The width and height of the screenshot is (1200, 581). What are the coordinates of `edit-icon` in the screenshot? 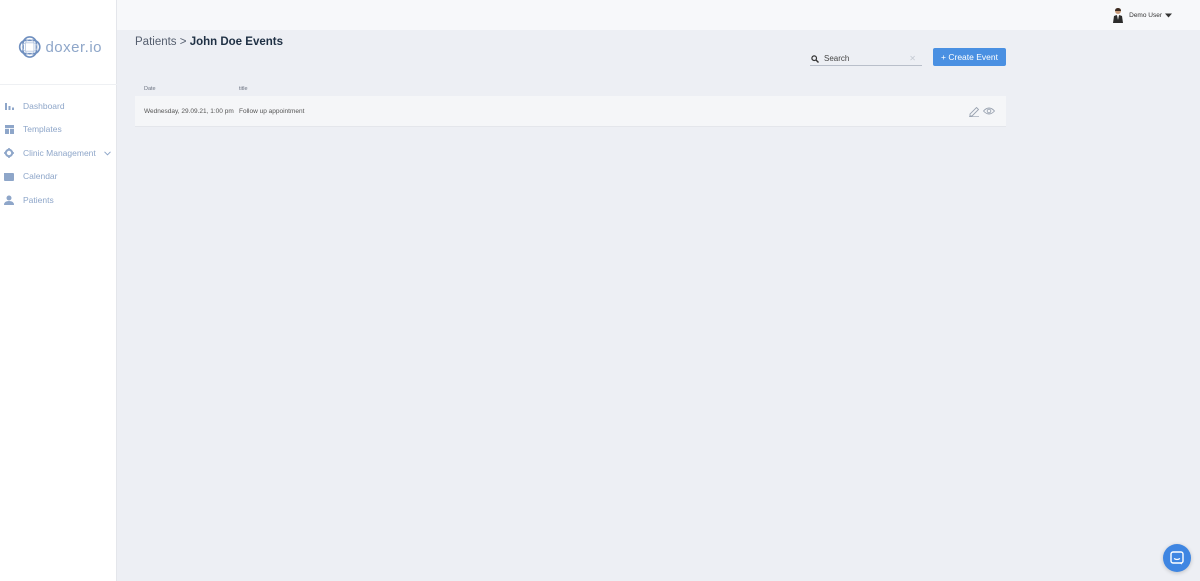 It's located at (974, 111).